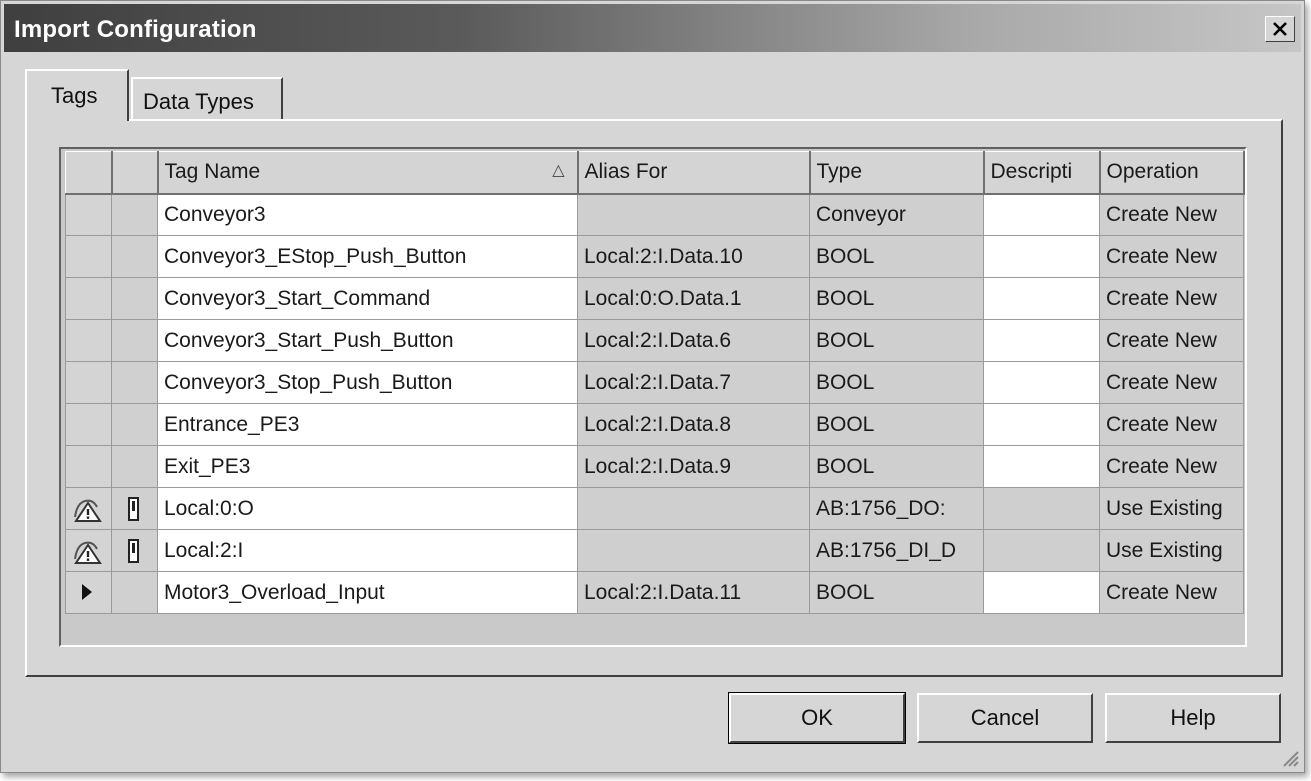  Describe the element at coordinates (135, 173) in the screenshot. I see `header-icon-column` at that location.